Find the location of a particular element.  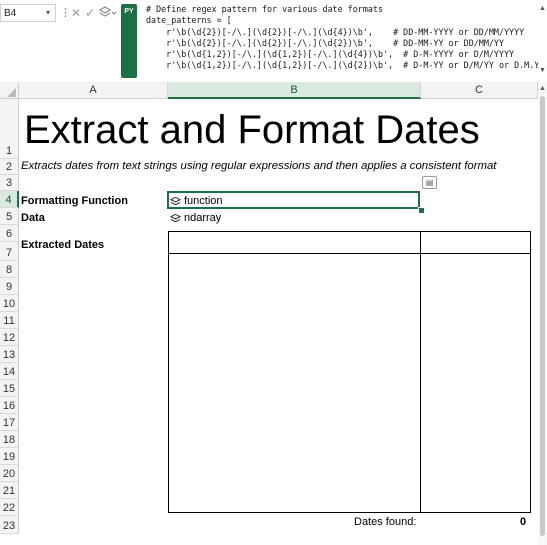

row-header-15: 15 is located at coordinates (9, 388).